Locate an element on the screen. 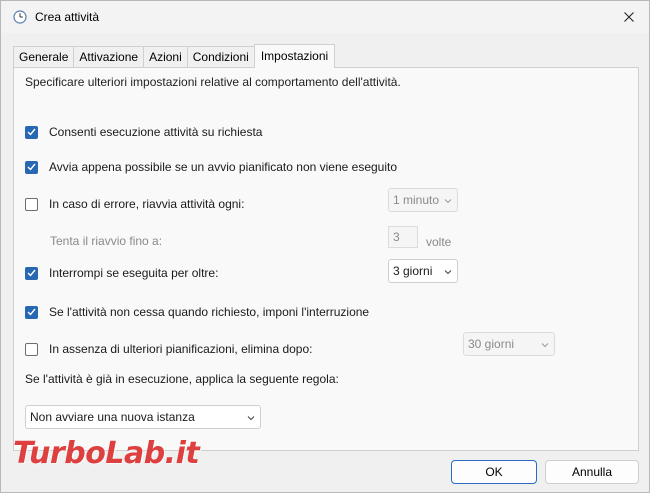 Image resolution: width=650 pixels, height=493 pixels. running-rule-combo: Non avviare una nuova istanza is located at coordinates (143, 417).